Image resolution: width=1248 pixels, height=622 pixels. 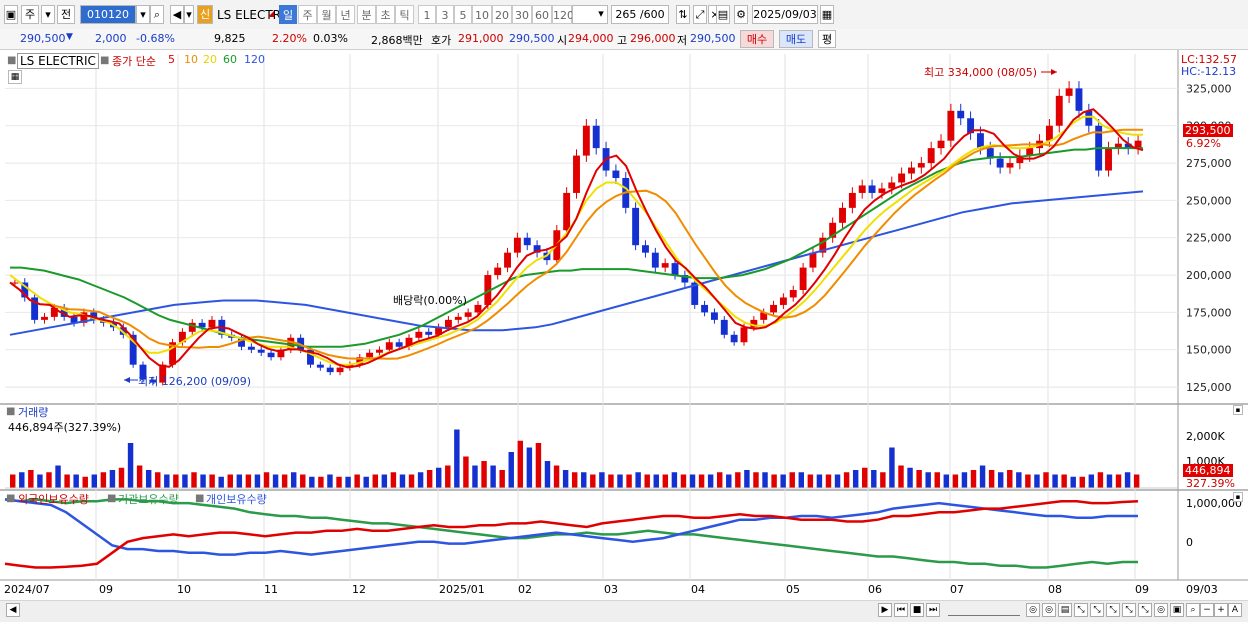 What do you see at coordinates (542, 14) in the screenshot?
I see `number-tab-60: 60` at bounding box center [542, 14].